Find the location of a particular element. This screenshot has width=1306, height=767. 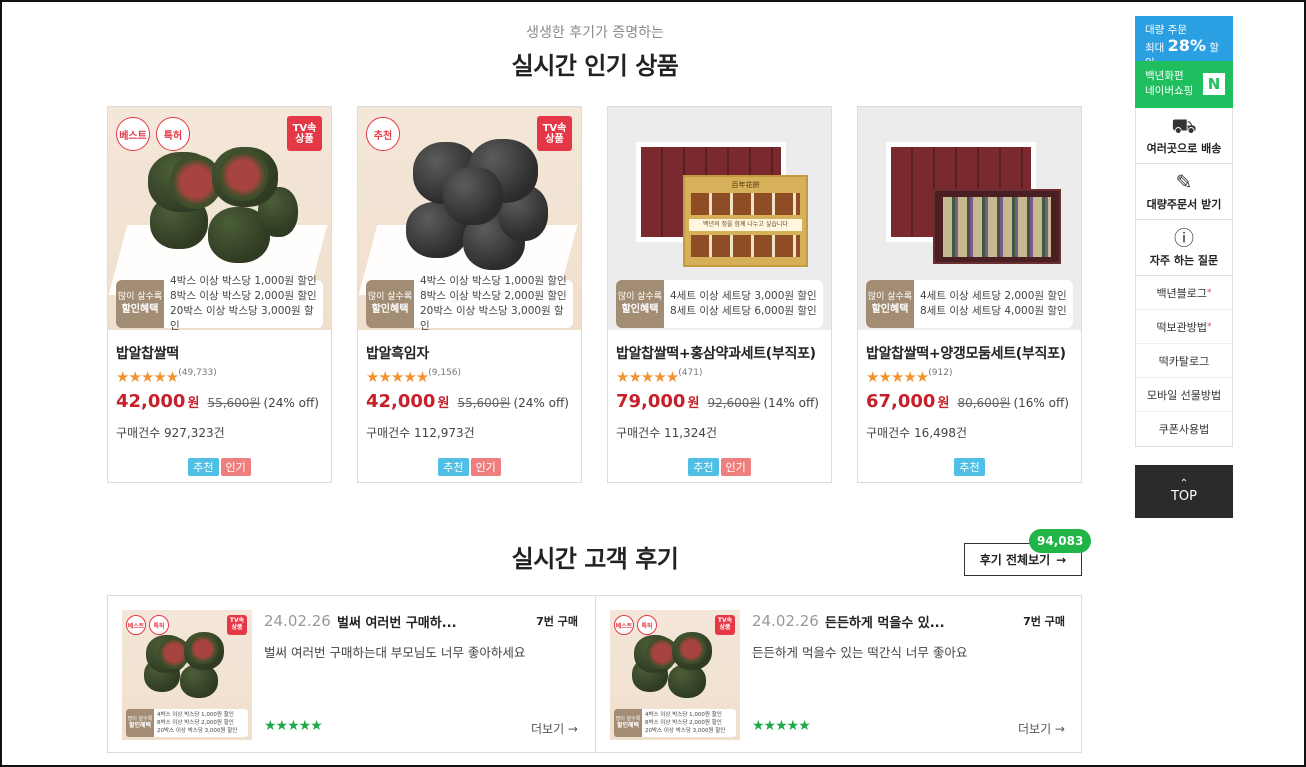

multi-address-delivery-button: ⛟ 여러곳으로 배송 is located at coordinates (1184, 136).